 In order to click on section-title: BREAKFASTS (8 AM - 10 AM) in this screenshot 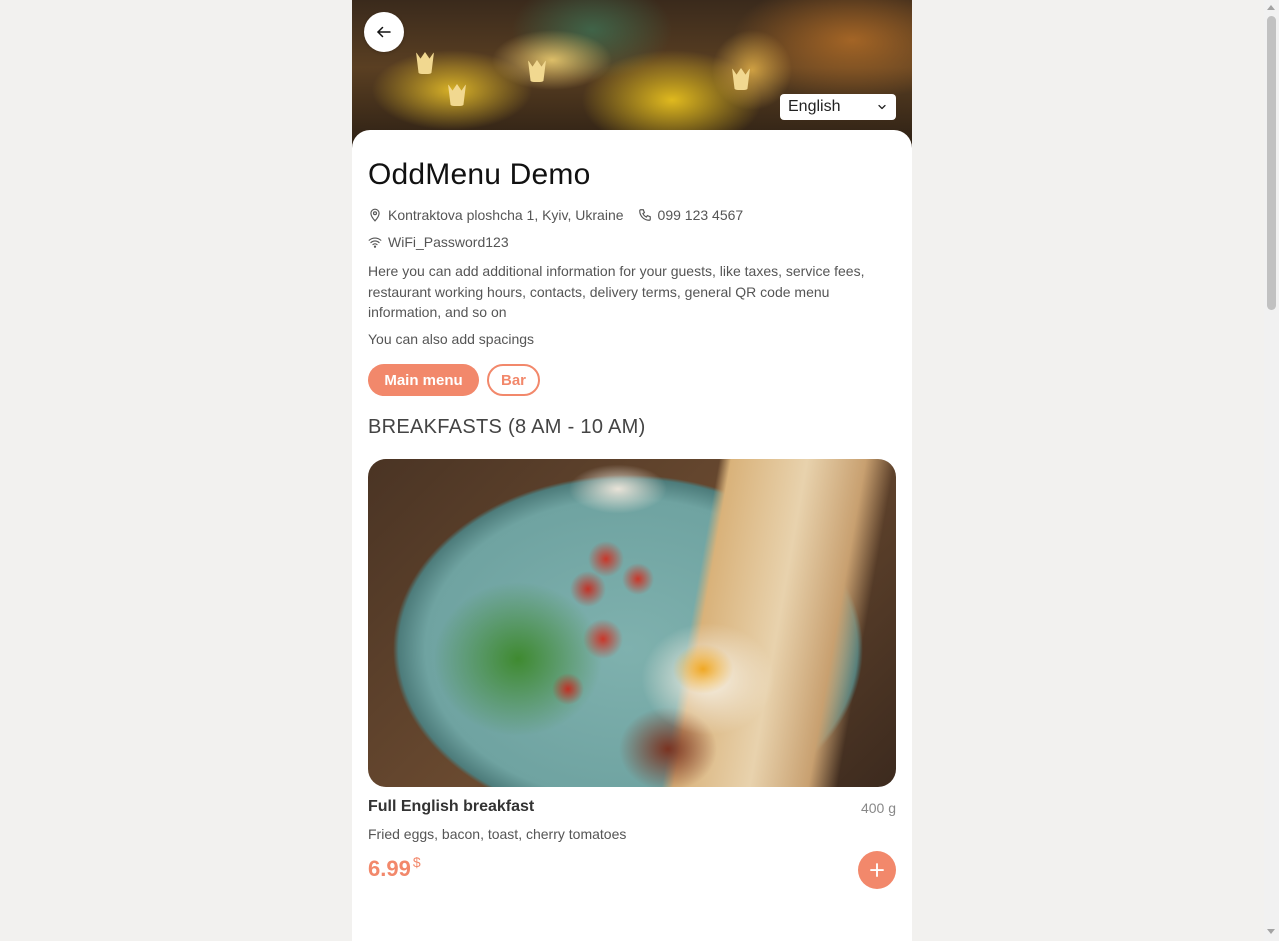, I will do `click(507, 427)`.